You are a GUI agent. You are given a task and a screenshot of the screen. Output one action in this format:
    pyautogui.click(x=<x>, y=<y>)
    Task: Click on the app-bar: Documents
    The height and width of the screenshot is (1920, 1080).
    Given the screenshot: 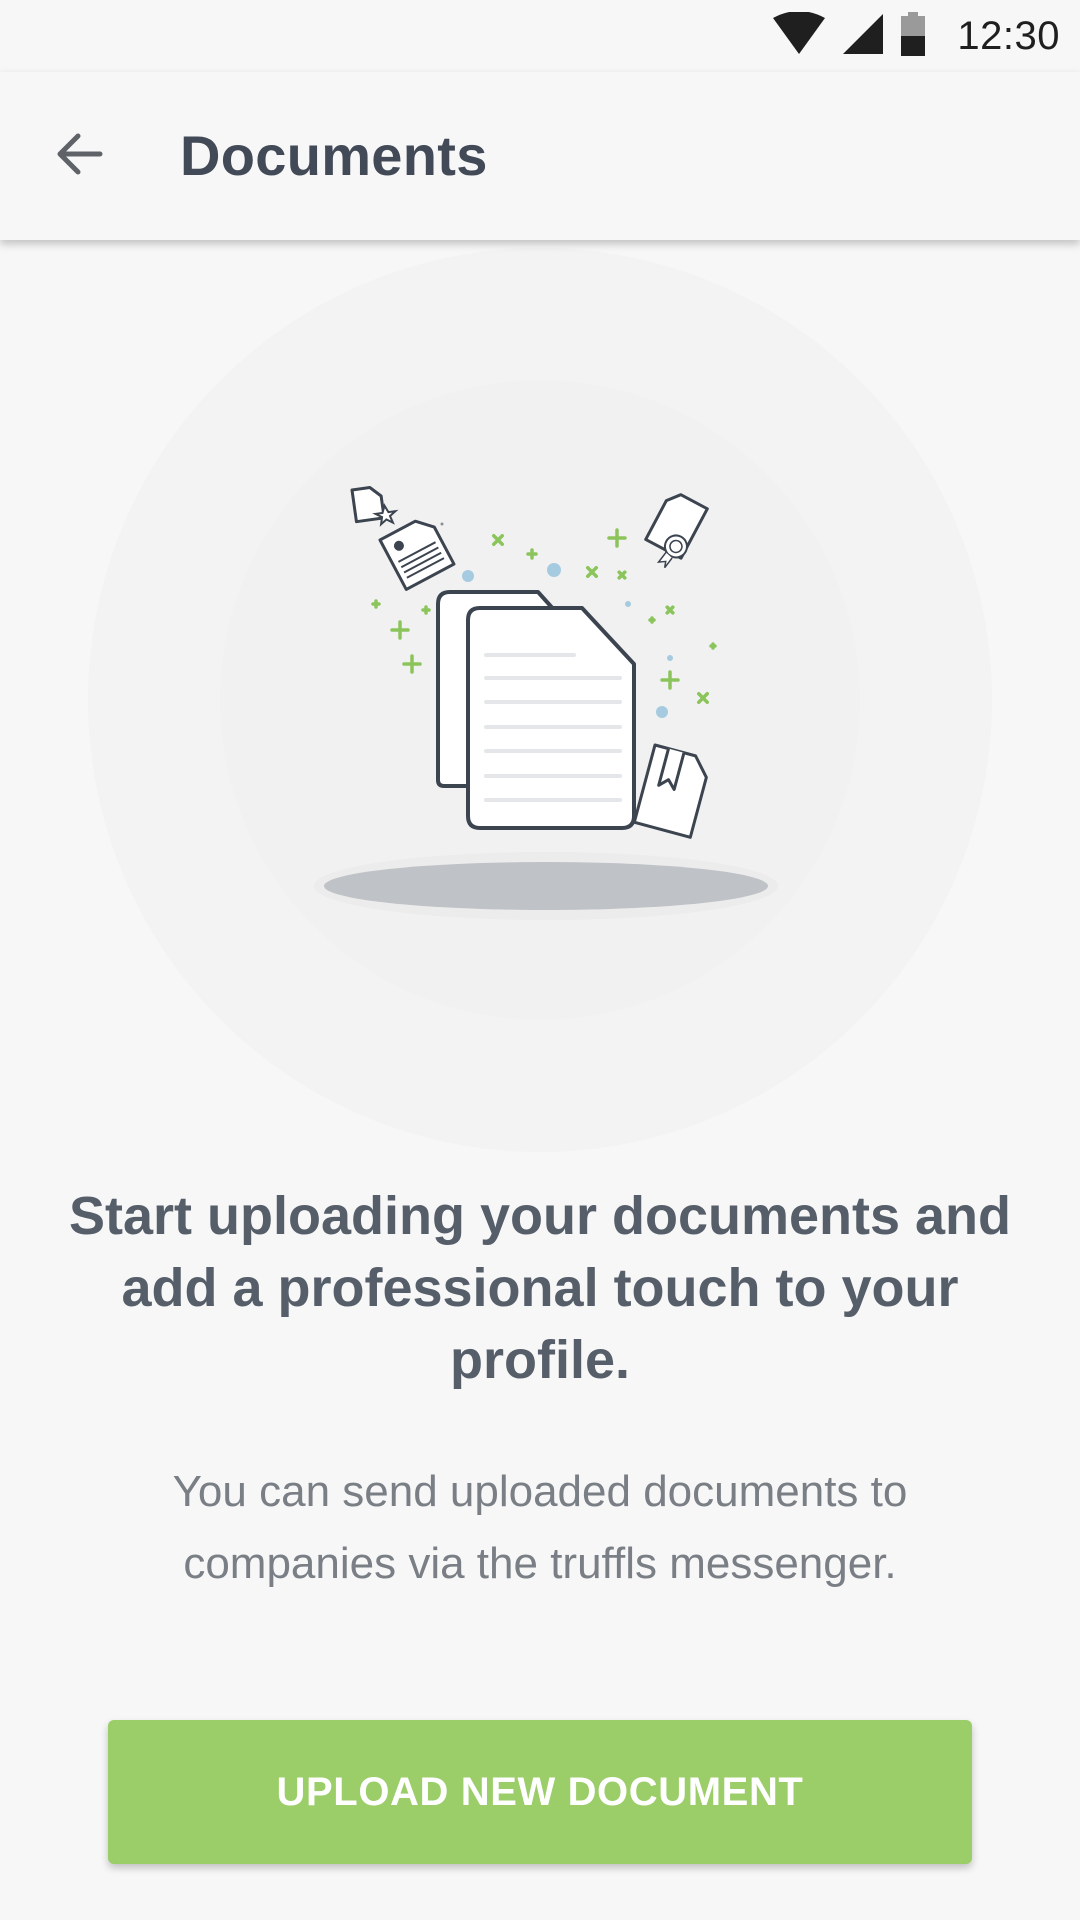 What is the action you would take?
    pyautogui.click(x=540, y=156)
    